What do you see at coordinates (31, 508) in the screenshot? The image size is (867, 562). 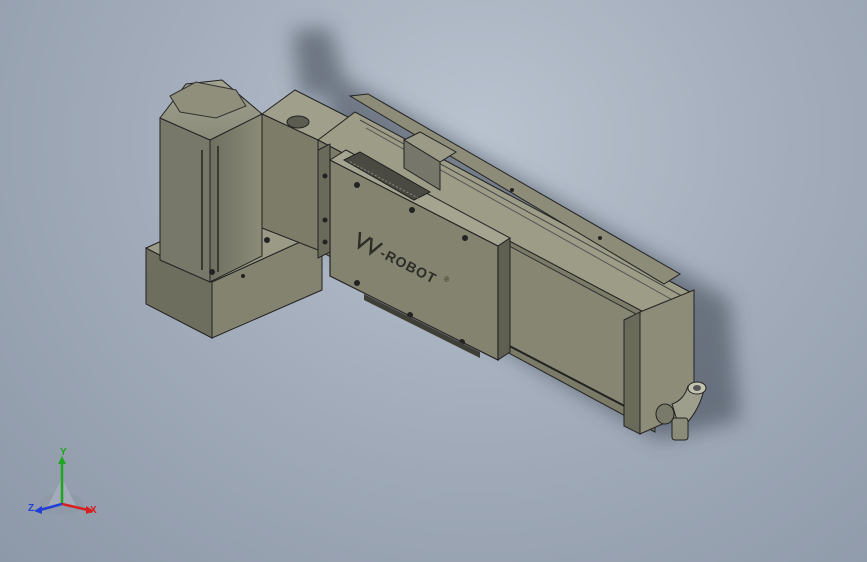 I see `triad-z-label: Z` at bounding box center [31, 508].